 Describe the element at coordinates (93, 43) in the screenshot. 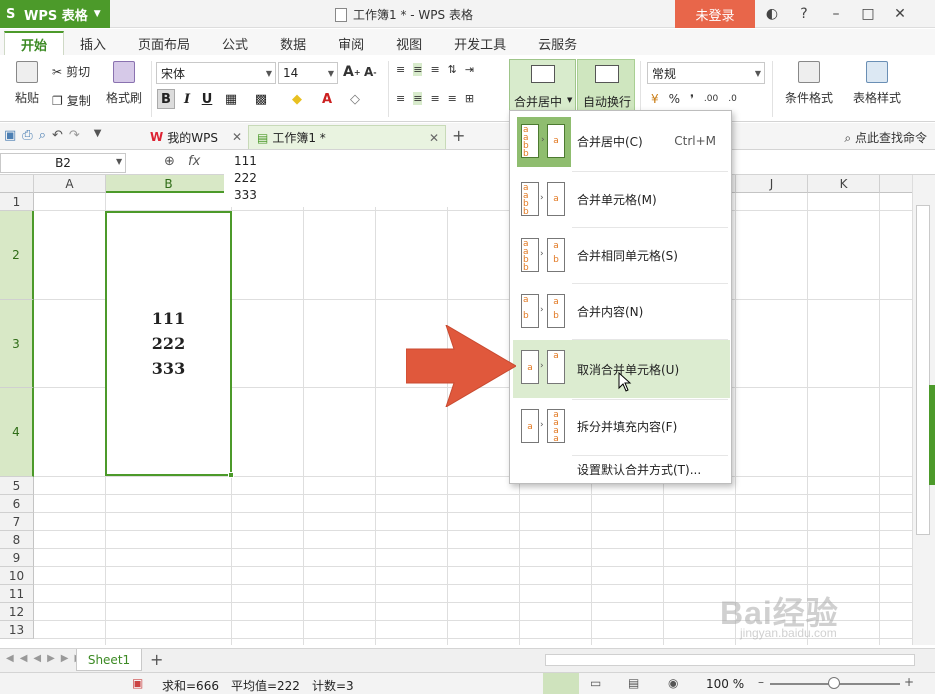

I see `tab-insert: 插入` at that location.